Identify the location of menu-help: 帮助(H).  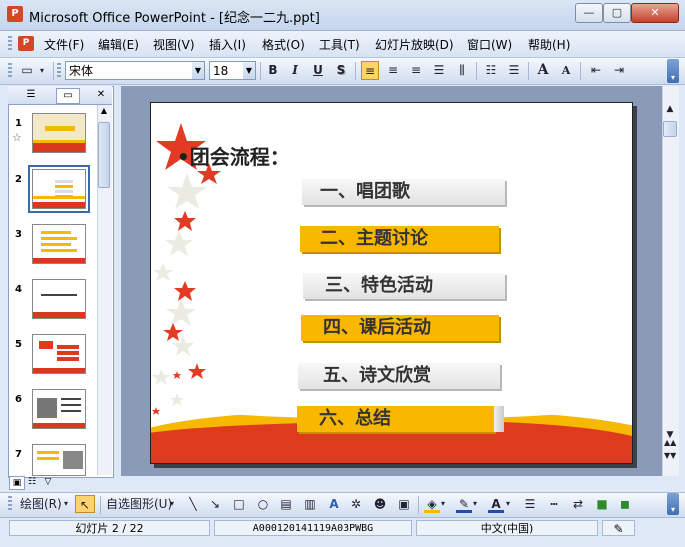
(549, 44).